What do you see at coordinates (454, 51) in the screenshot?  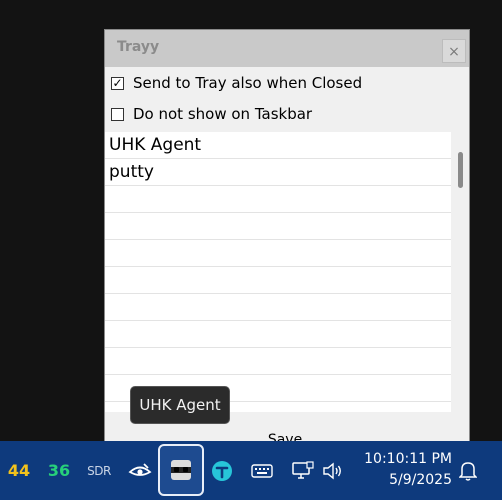 I see `close-button: ×` at bounding box center [454, 51].